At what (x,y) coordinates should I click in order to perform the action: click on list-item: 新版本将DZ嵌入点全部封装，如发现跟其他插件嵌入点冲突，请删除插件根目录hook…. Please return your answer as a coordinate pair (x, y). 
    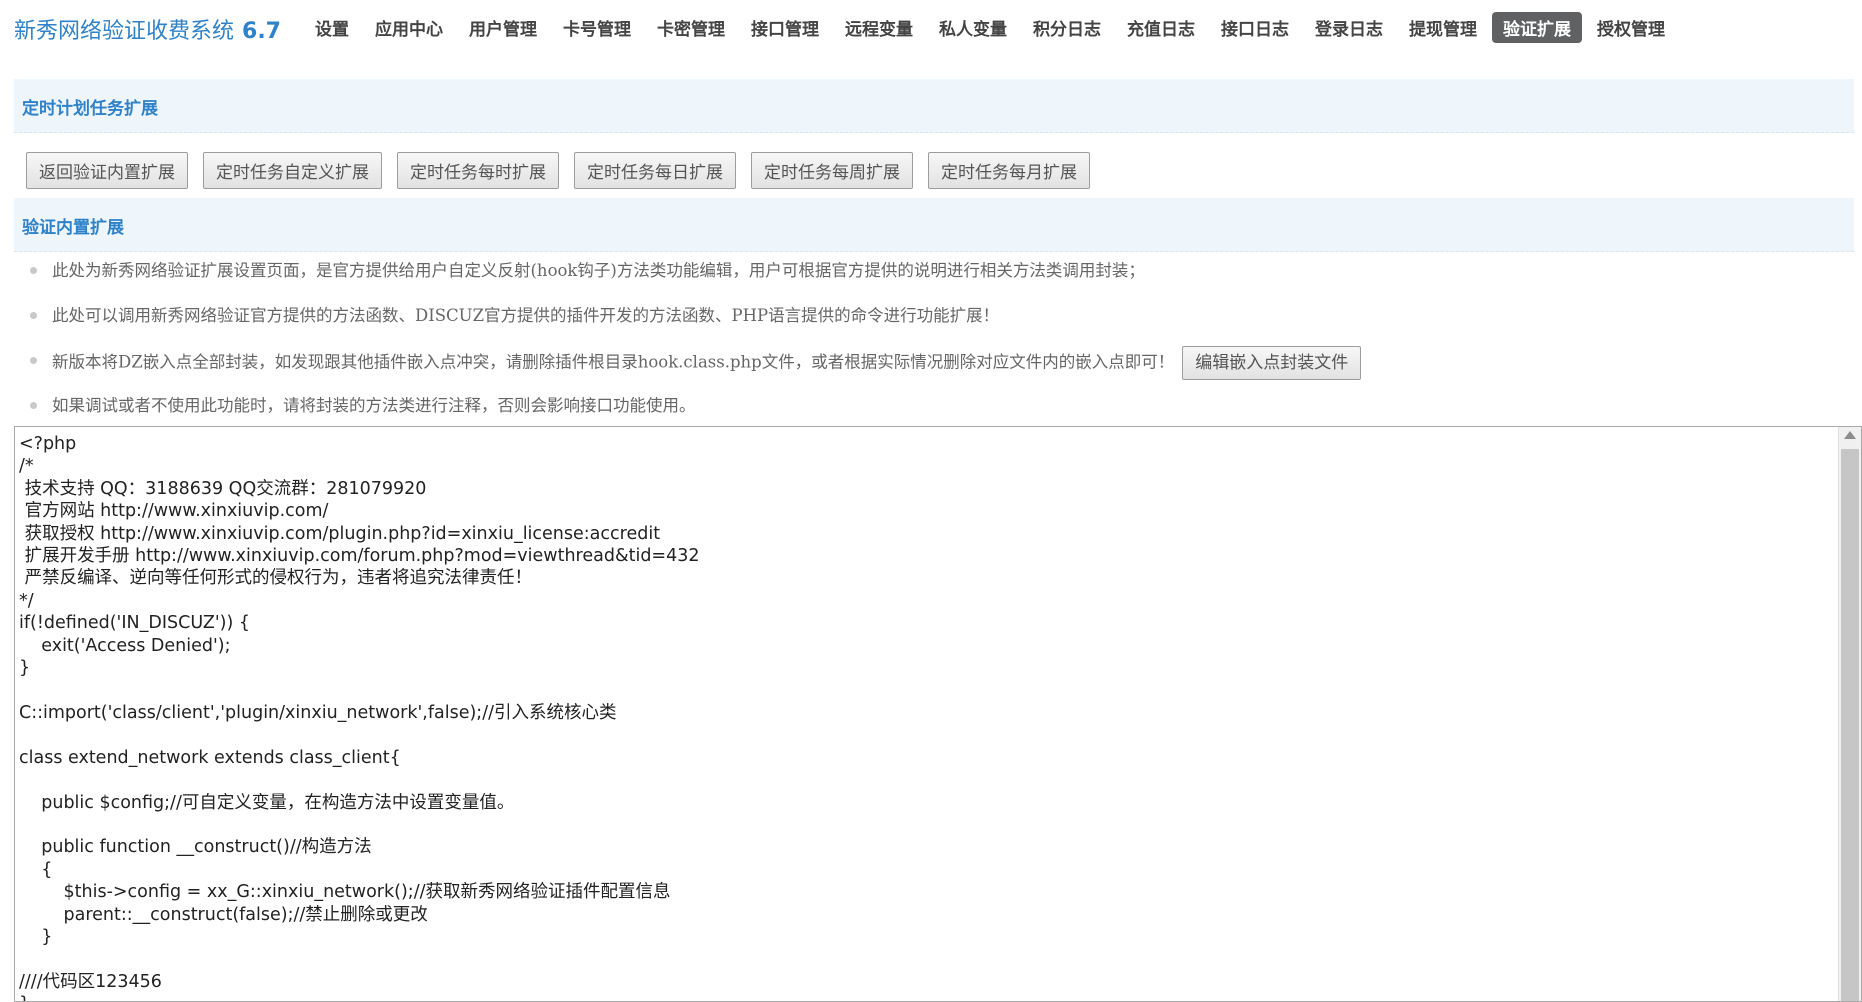
    Looking at the image, I should click on (936, 368).